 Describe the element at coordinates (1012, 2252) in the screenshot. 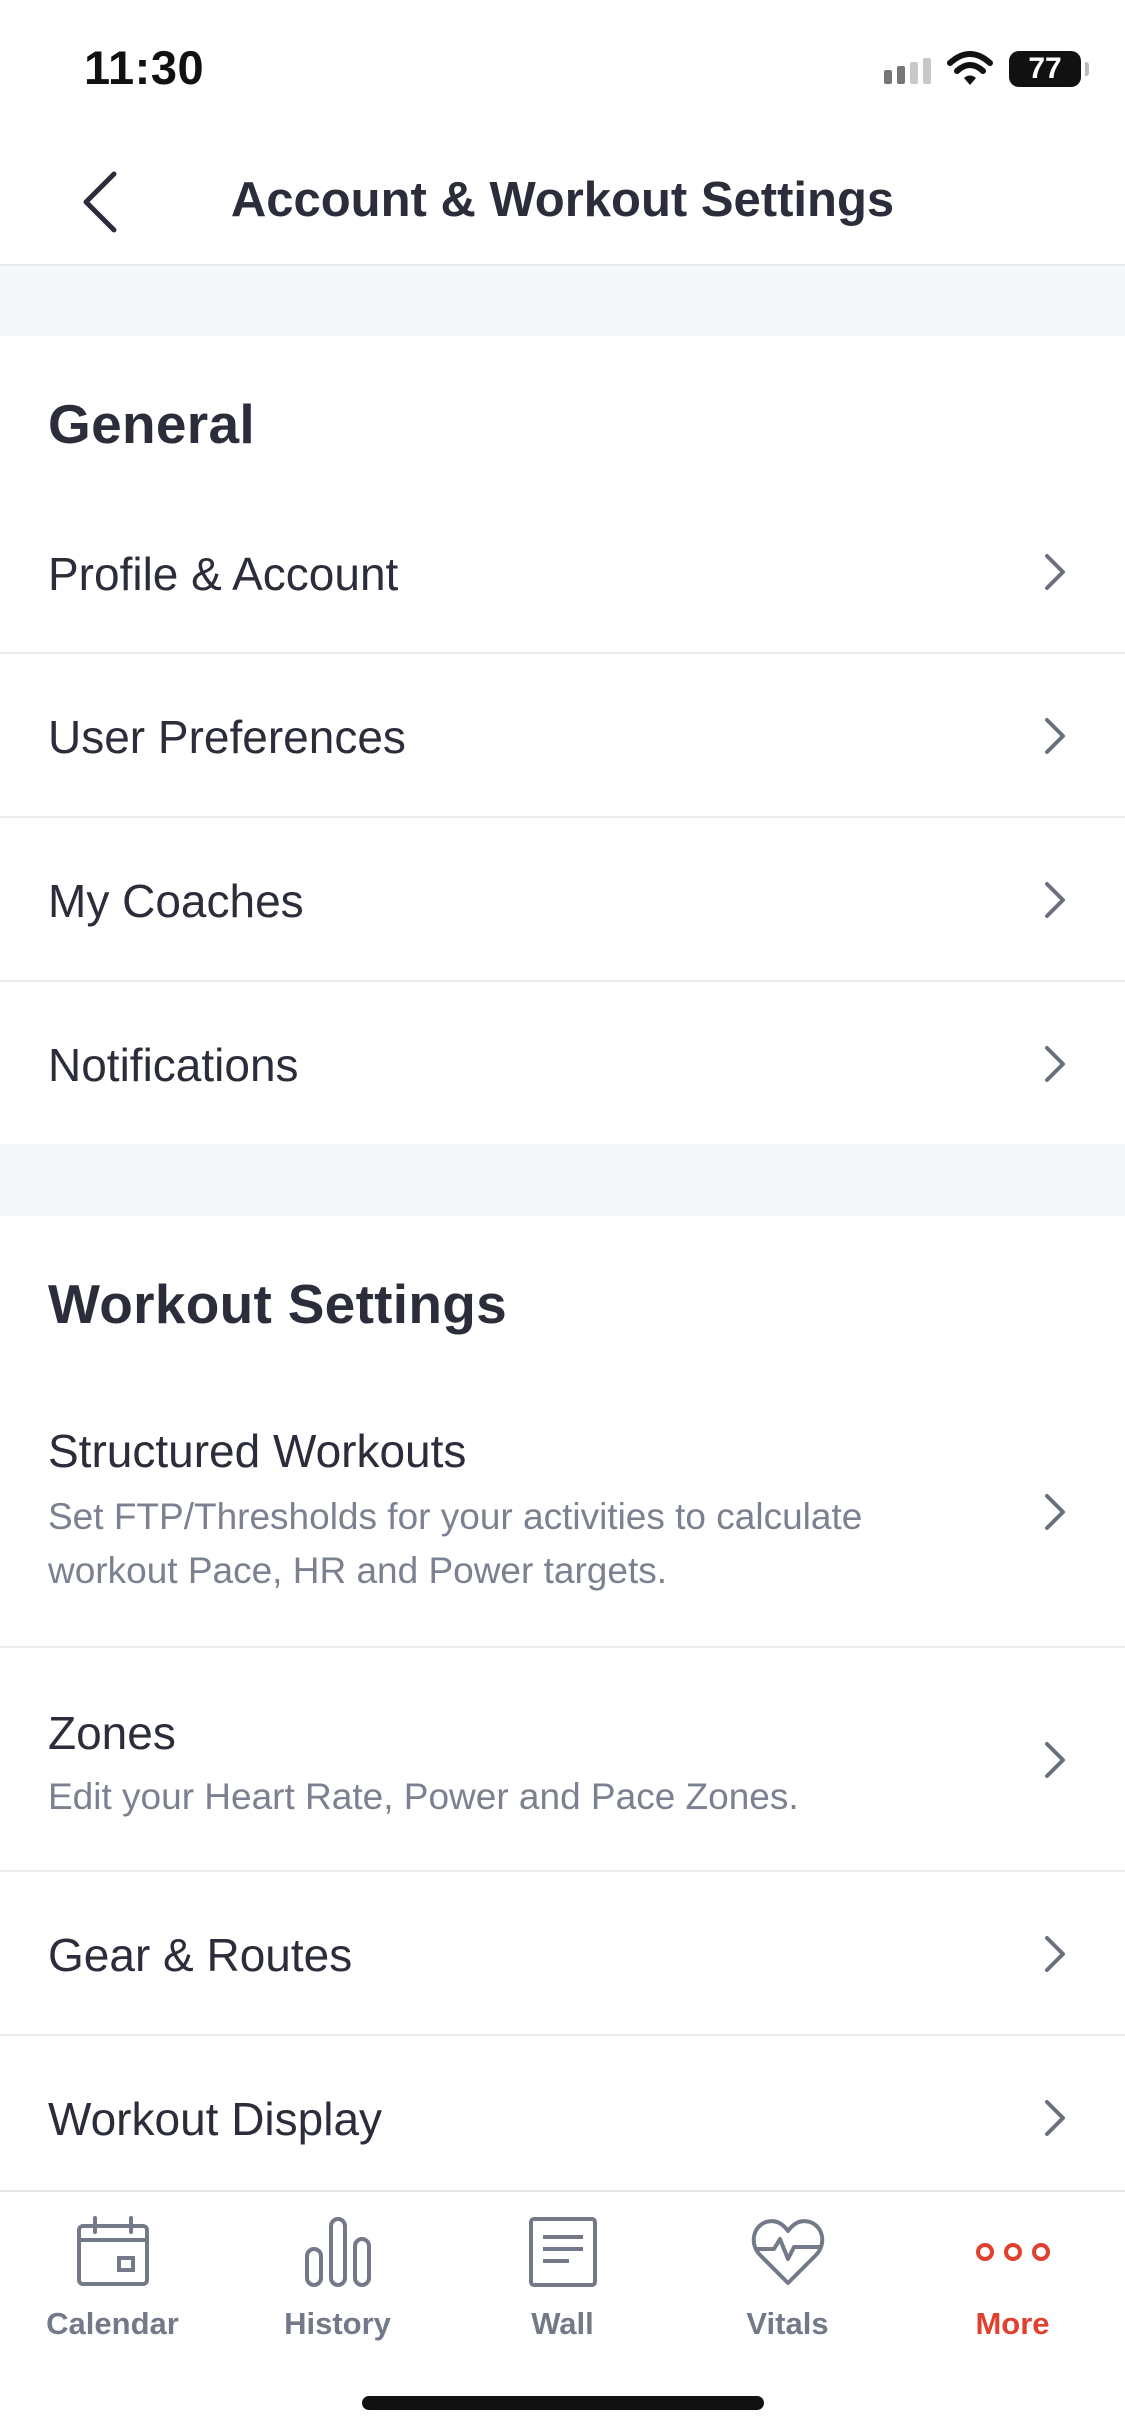

I see `more-dots-icon` at that location.